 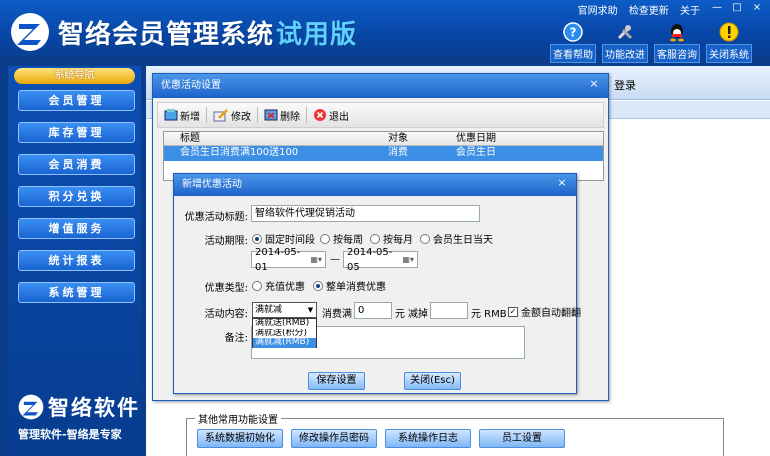 What do you see at coordinates (240, 438) in the screenshot?
I see `init-data-button: 系统数据初始化` at bounding box center [240, 438].